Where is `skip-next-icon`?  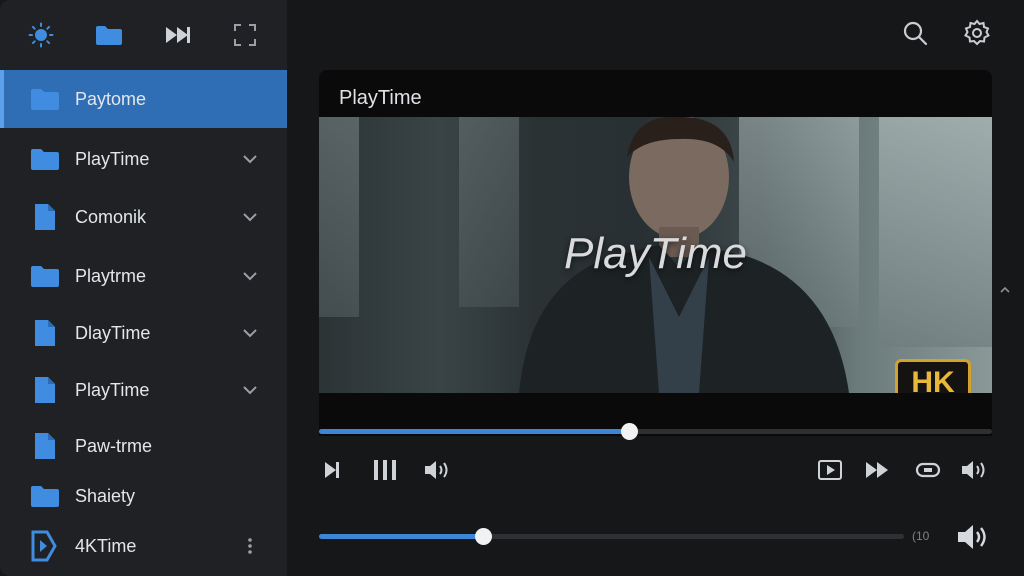
skip-next-icon is located at coordinates (332, 470).